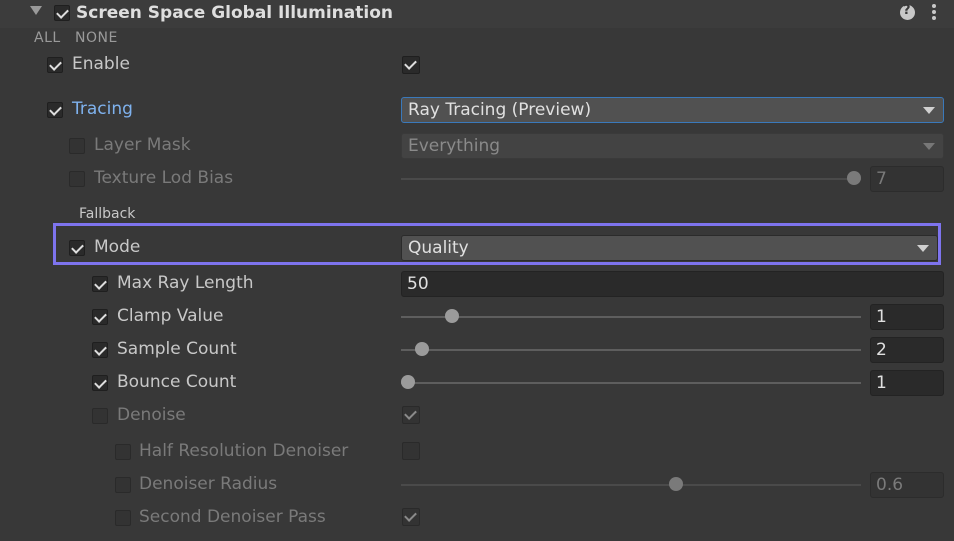 The height and width of the screenshot is (541, 954). I want to click on denoiser-radius-slider-track, so click(631, 485).